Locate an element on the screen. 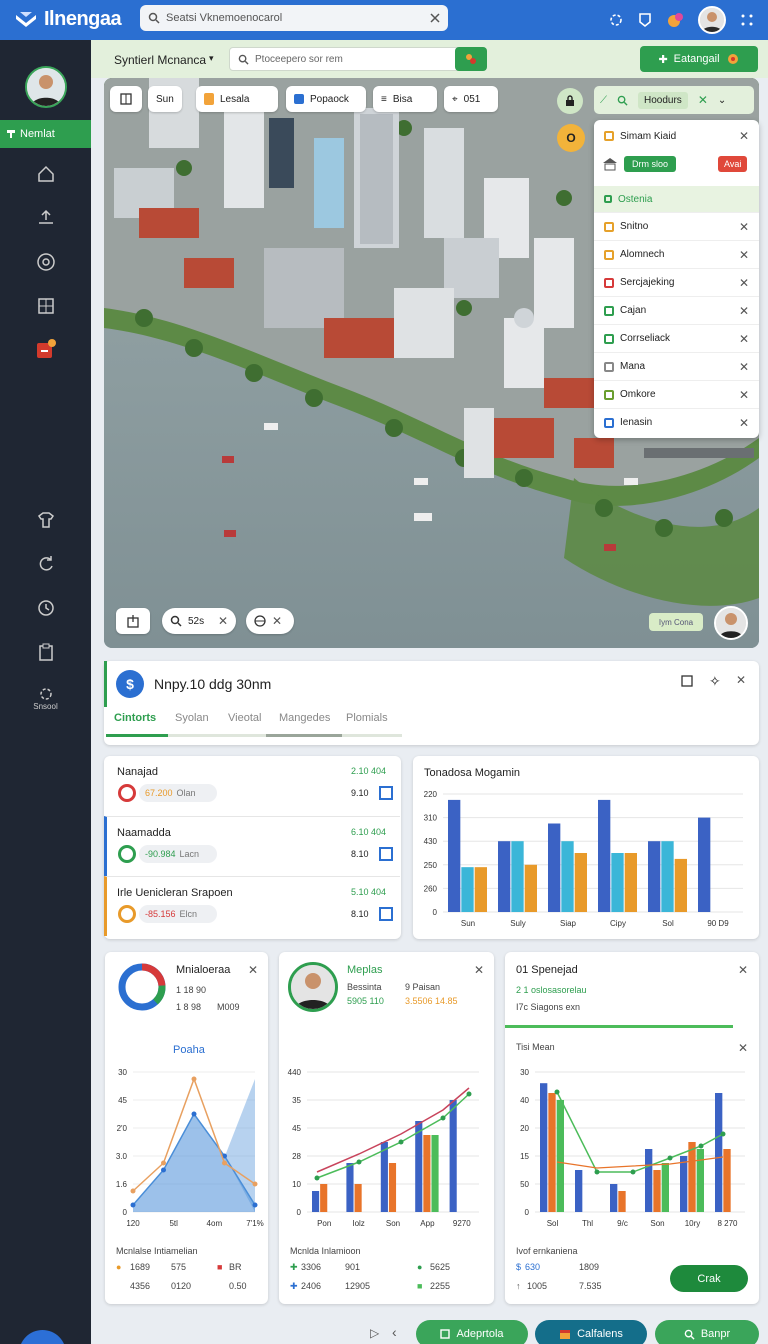 This screenshot has width=768, height=1344. search-submit-button is located at coordinates (471, 59).